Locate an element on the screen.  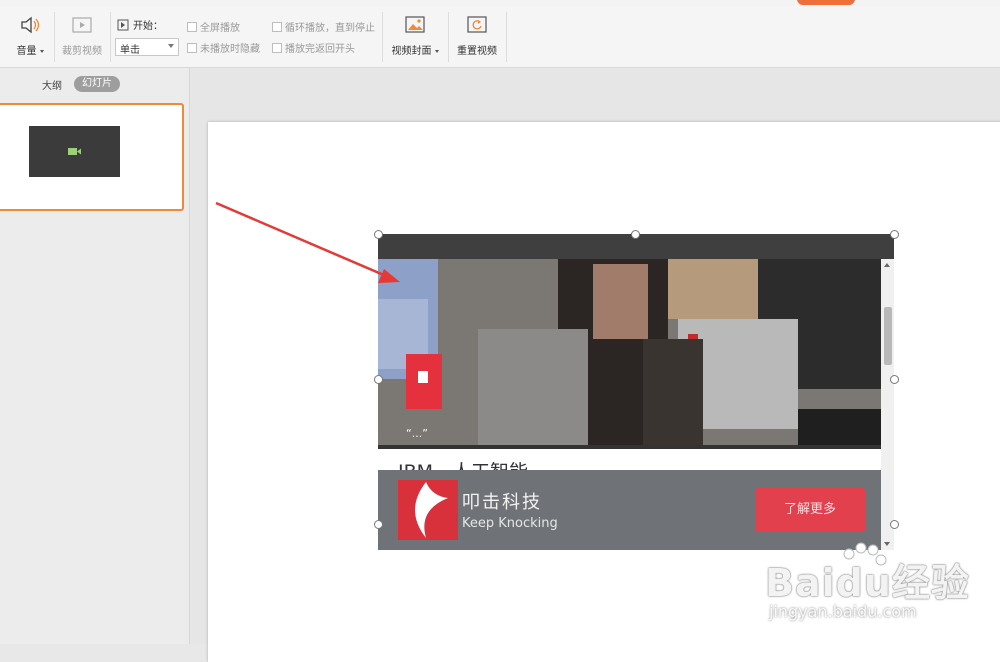
reset-video-label: 重置视频 is located at coordinates (477, 51).